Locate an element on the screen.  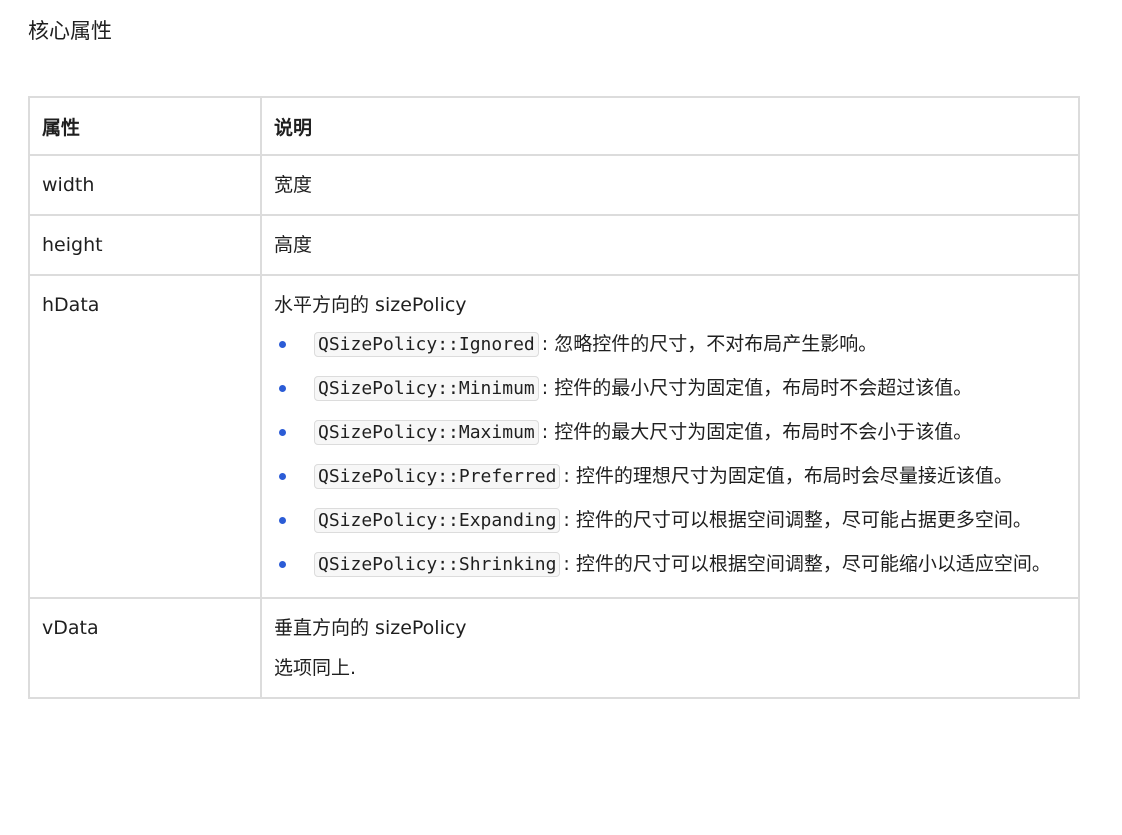
option-code: QSizePolicy::Maximum is located at coordinates (426, 432).